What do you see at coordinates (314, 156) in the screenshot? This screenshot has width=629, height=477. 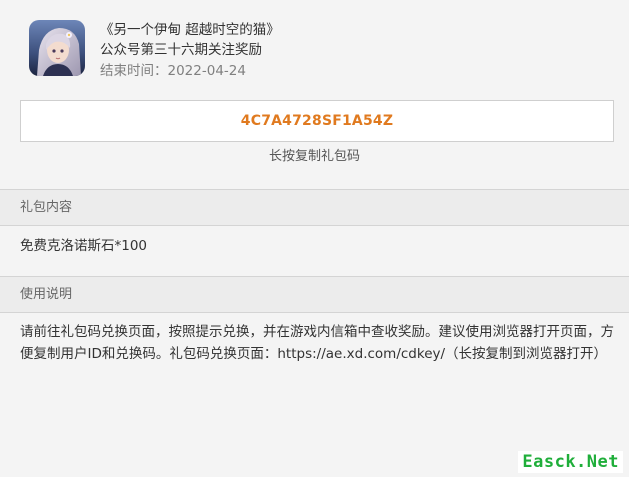 I see `copy-hint: 长按复制礼包码` at bounding box center [314, 156].